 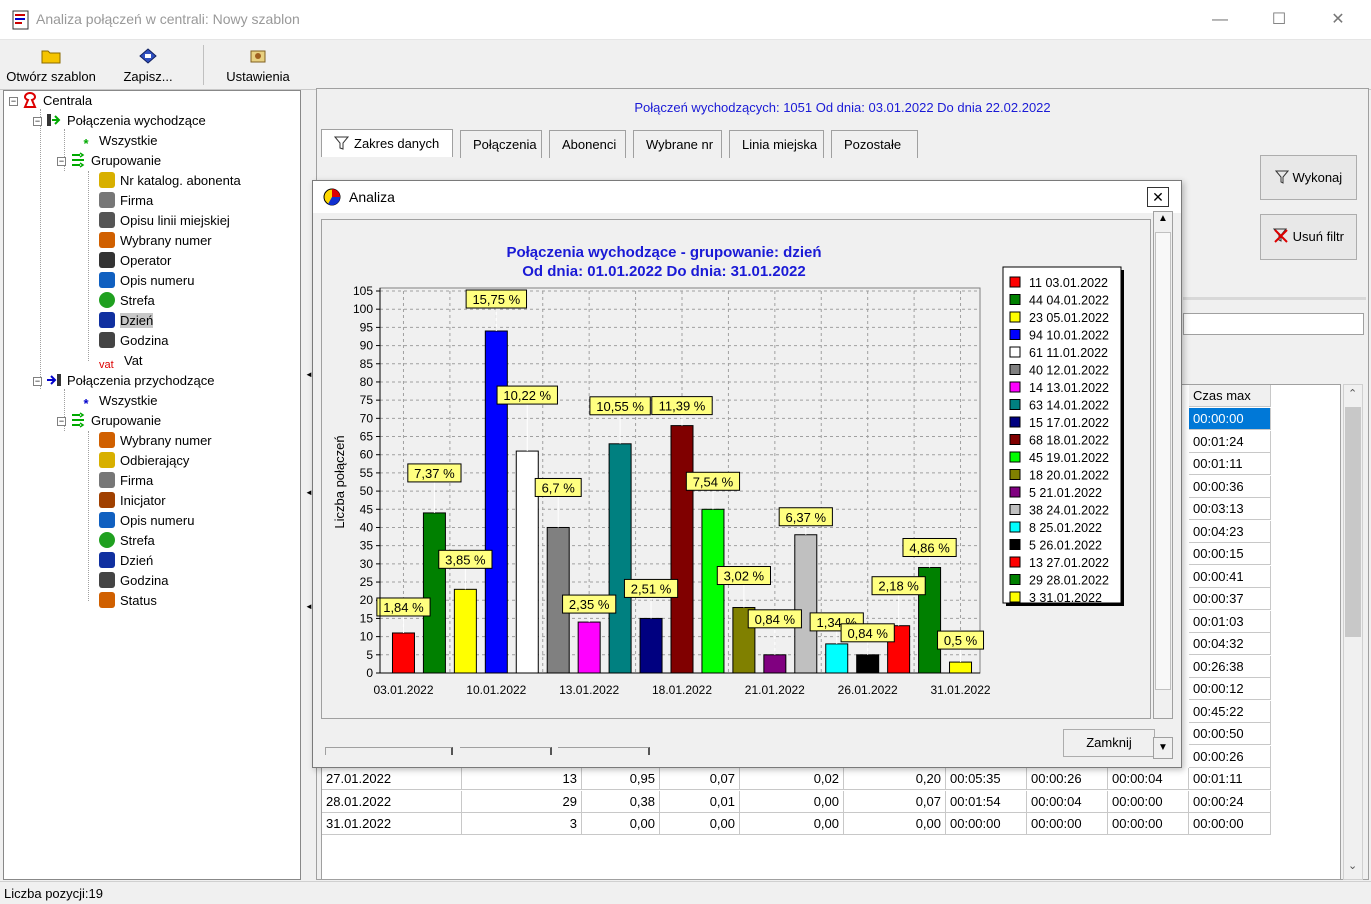 What do you see at coordinates (1230, 599) in the screenshot?
I see `grid-cell: 00:00:37` at bounding box center [1230, 599].